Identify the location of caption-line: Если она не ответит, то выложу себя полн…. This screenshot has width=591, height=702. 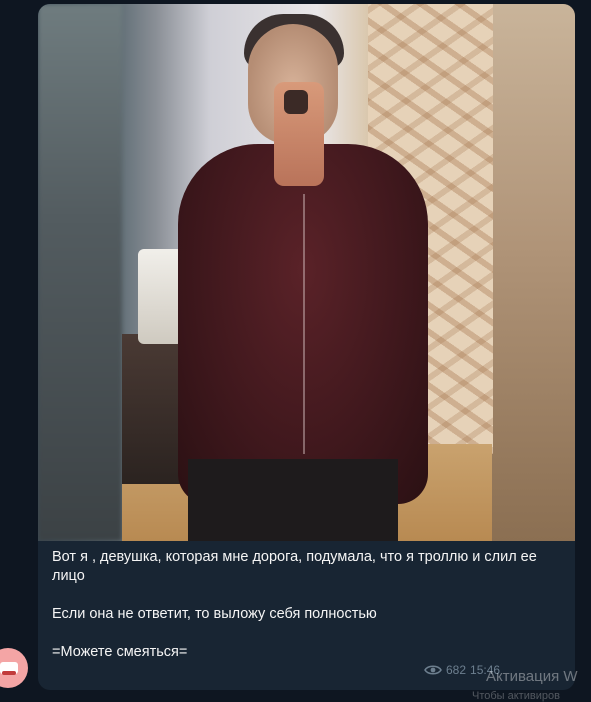
(214, 614).